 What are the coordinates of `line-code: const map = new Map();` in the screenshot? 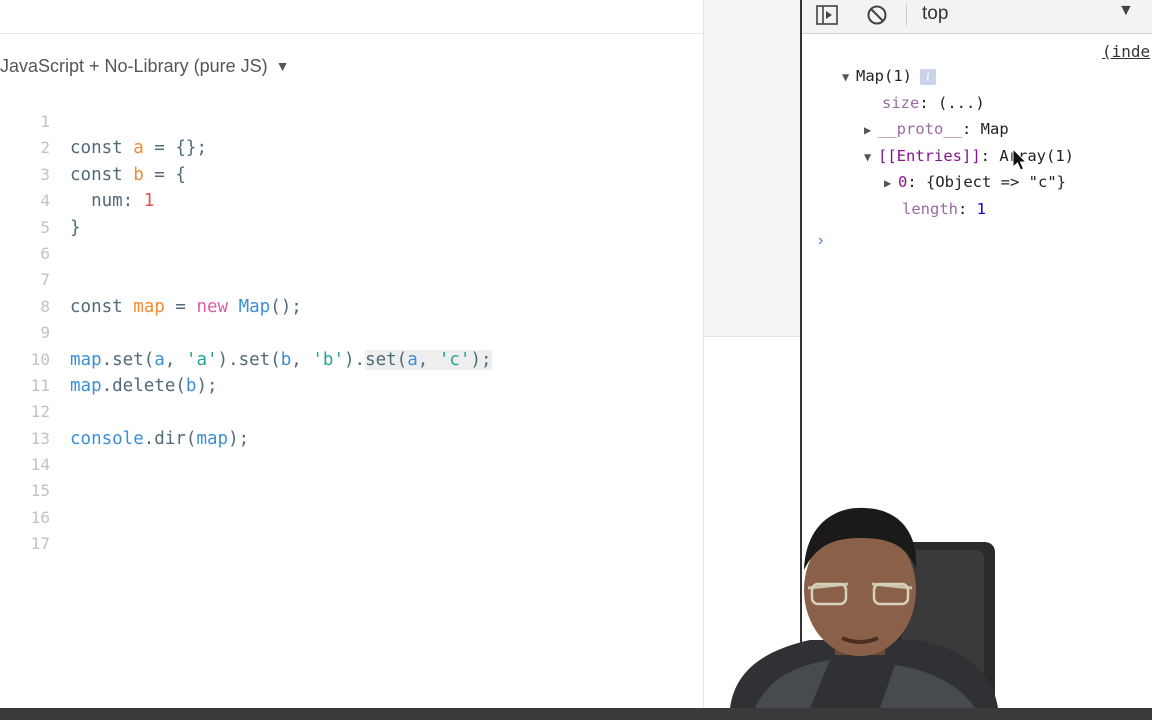 It's located at (186, 307).